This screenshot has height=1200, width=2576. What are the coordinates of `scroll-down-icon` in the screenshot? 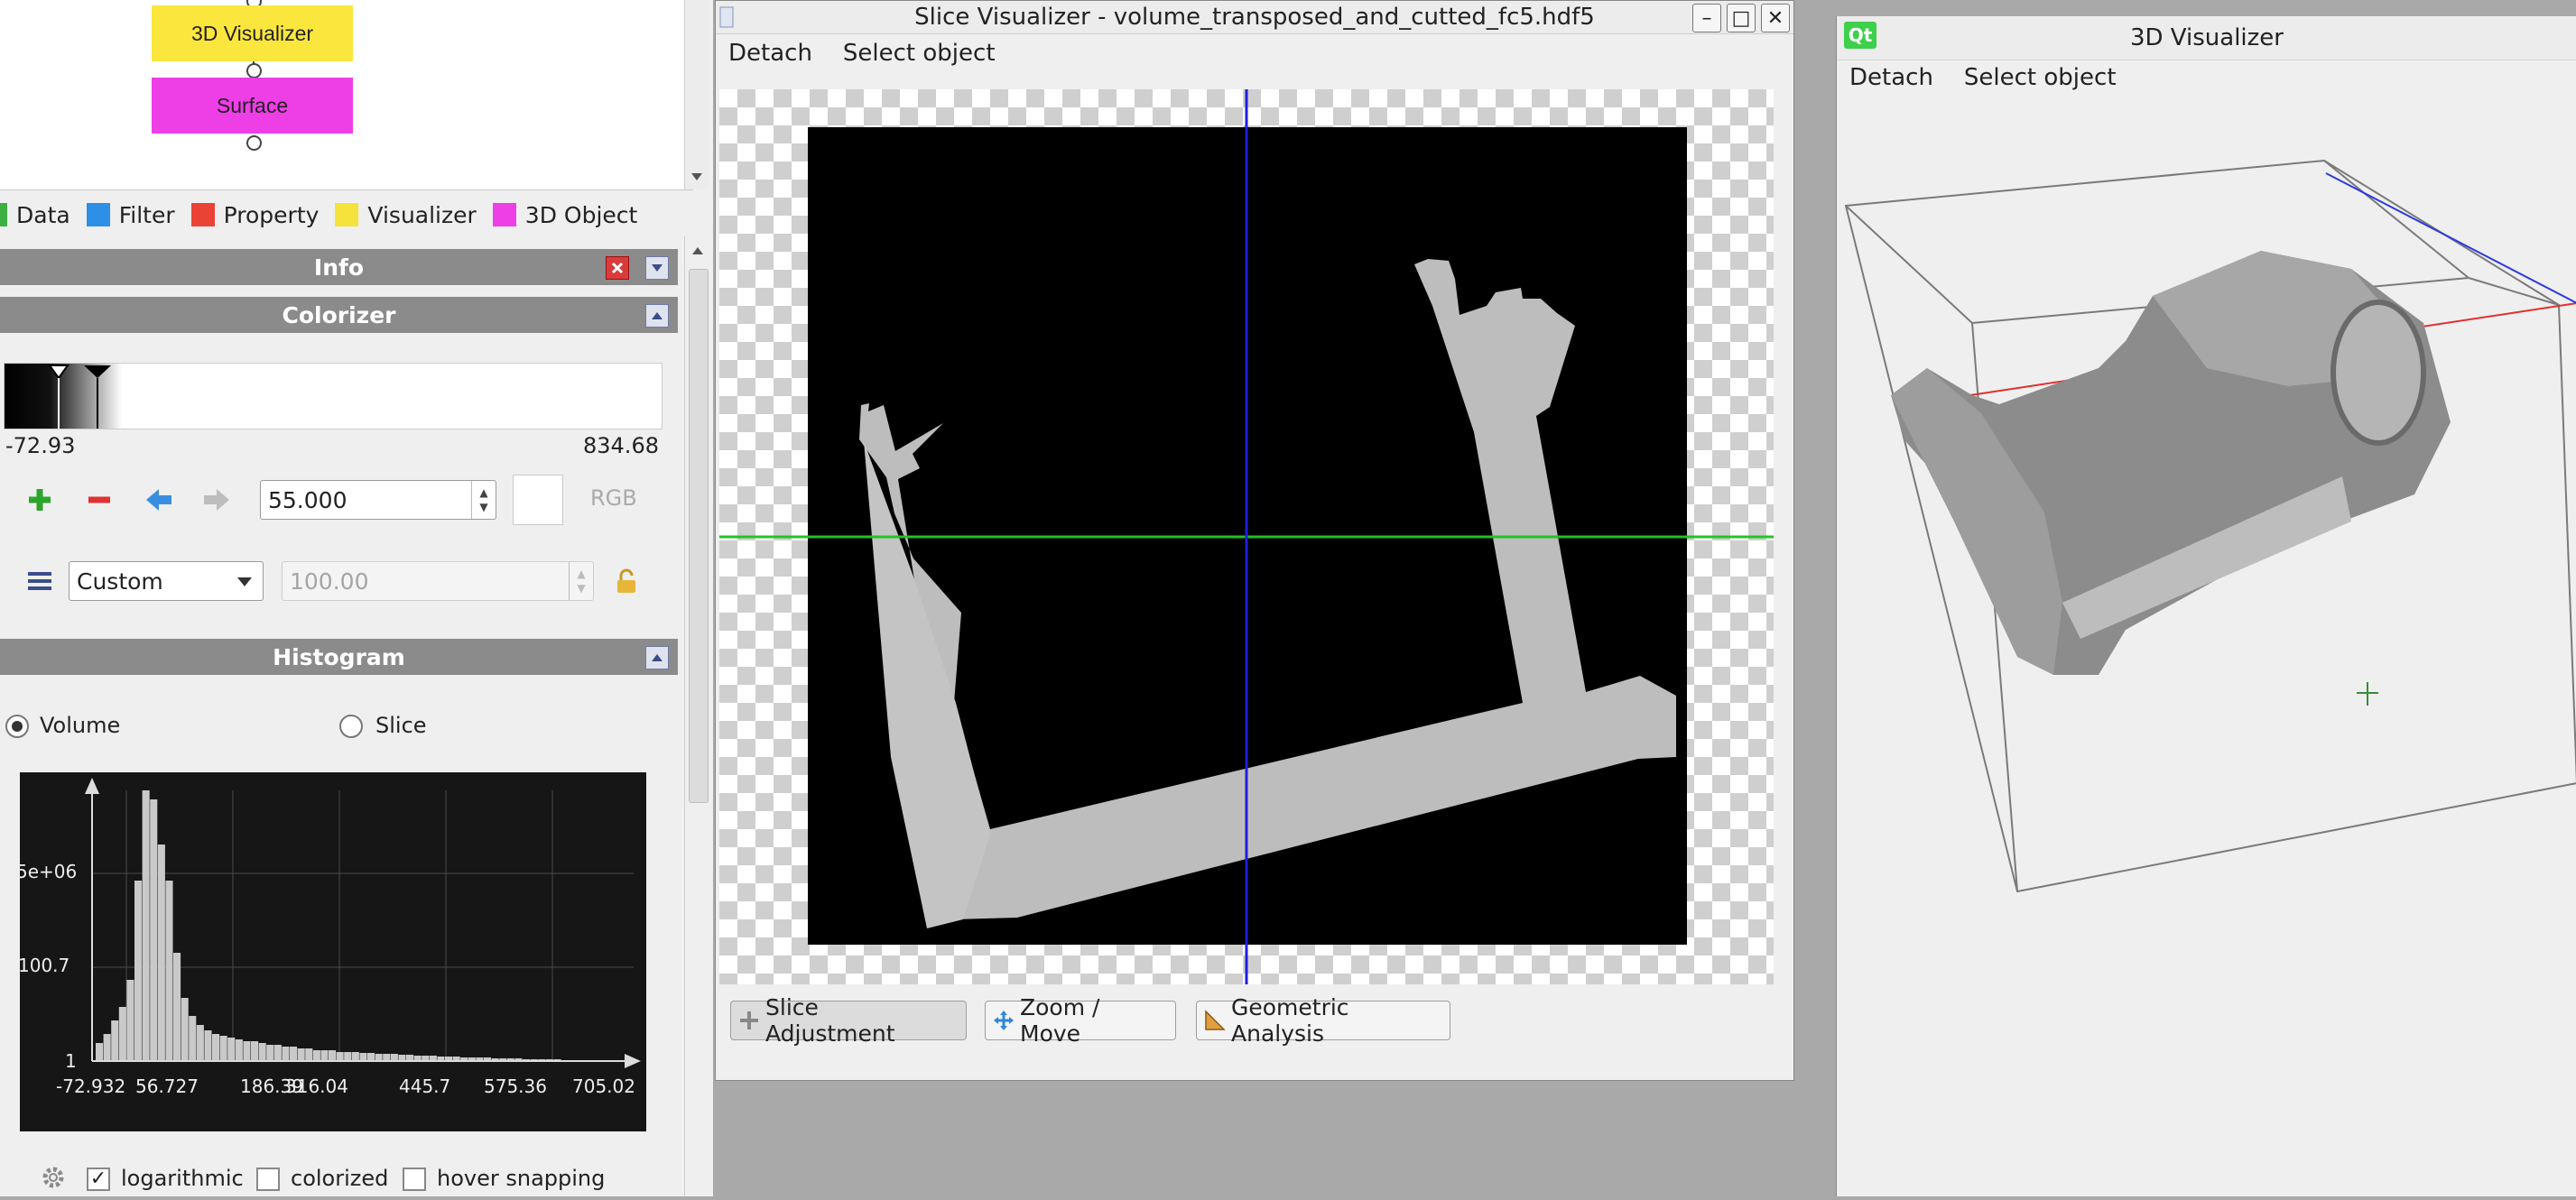 It's located at (697, 94).